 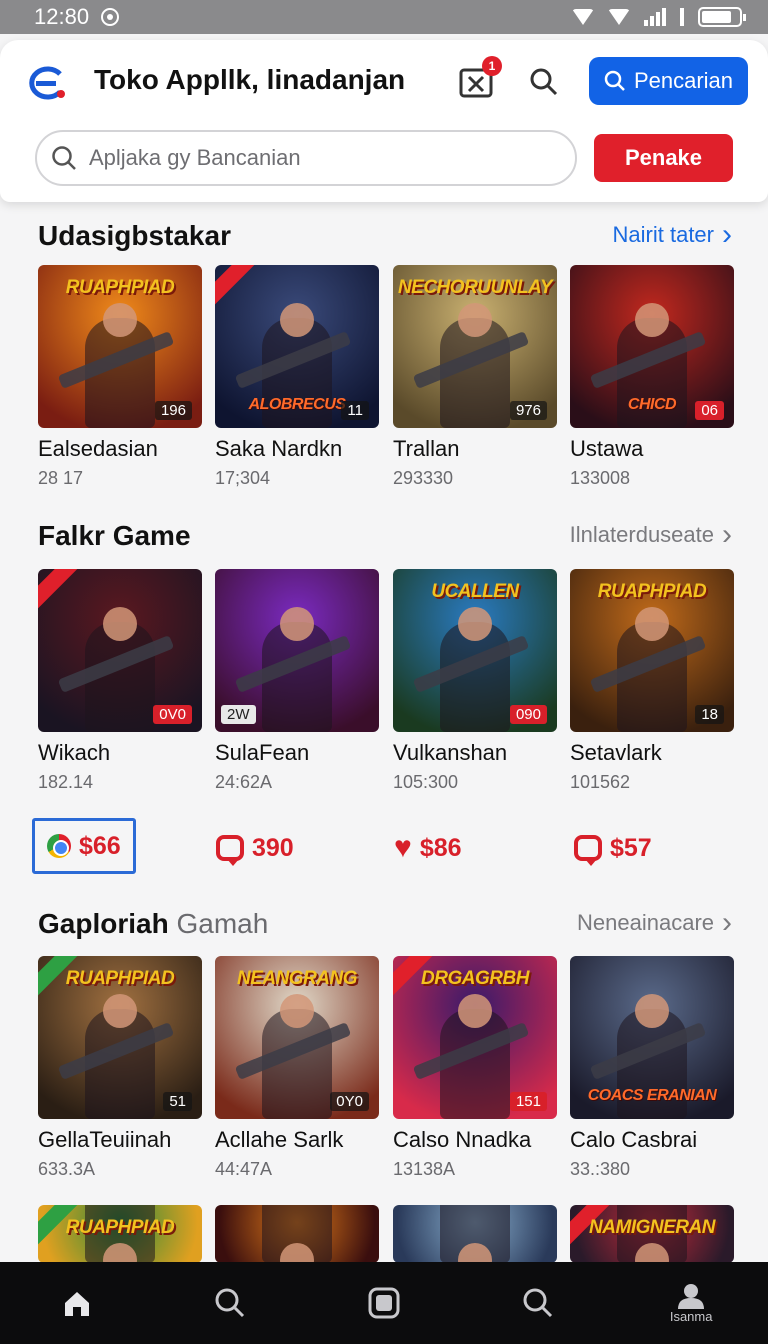 I want to click on nav-profile: Isanma, so click(x=691, y=1303).